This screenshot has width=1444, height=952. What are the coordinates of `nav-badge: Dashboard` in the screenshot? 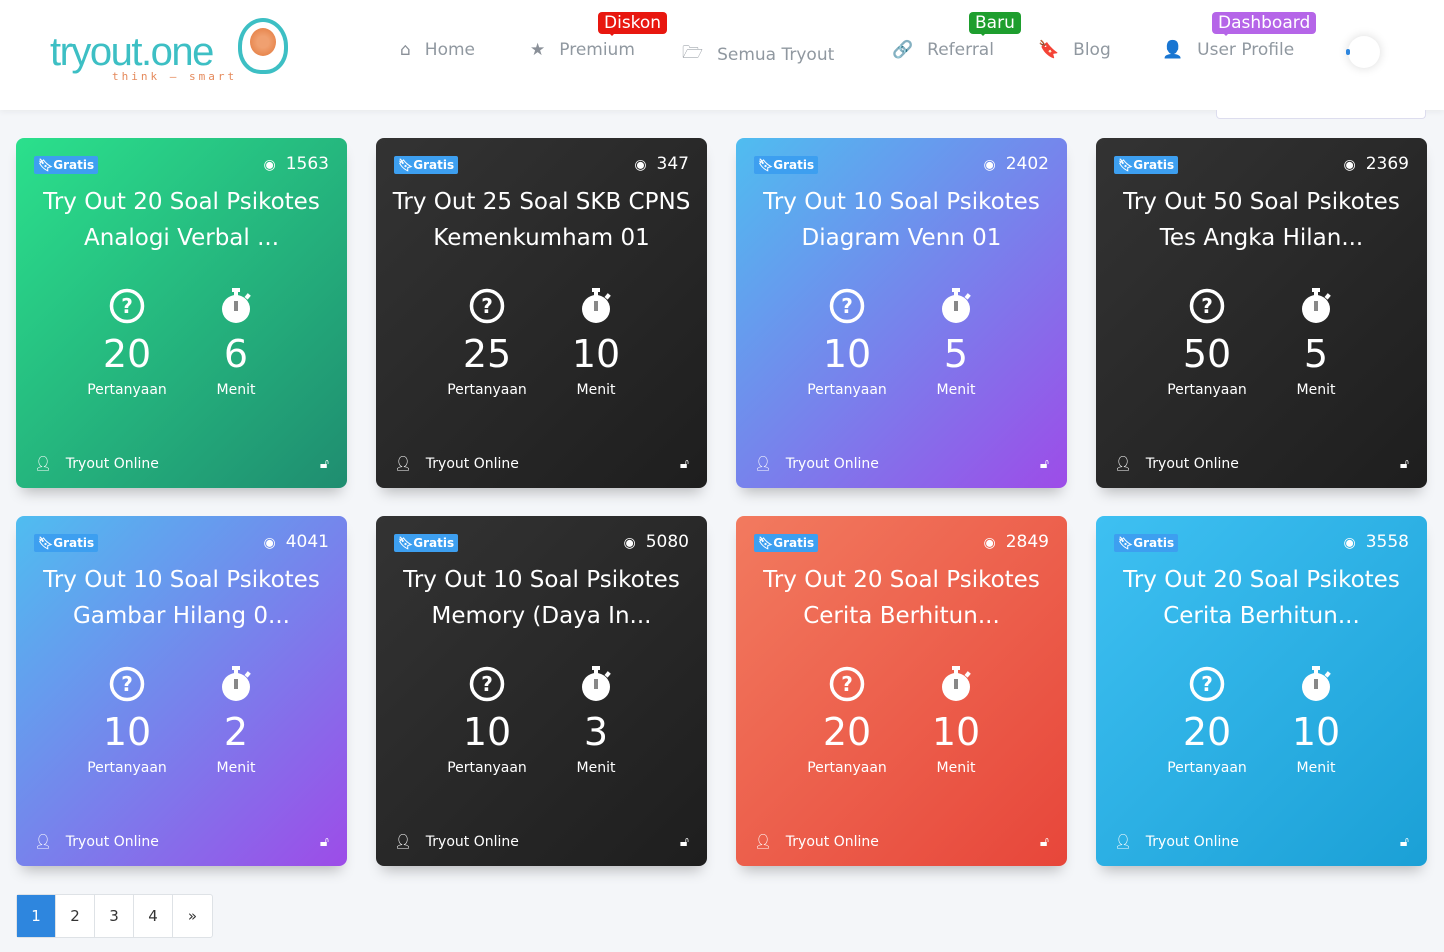 It's located at (1264, 24).